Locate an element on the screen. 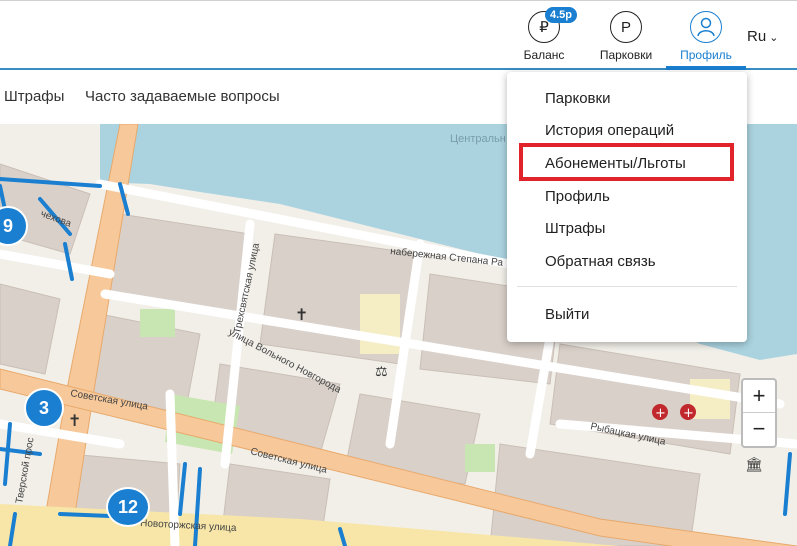 This screenshot has width=797, height=546. museum-icon: 🏛 is located at coordinates (754, 464).